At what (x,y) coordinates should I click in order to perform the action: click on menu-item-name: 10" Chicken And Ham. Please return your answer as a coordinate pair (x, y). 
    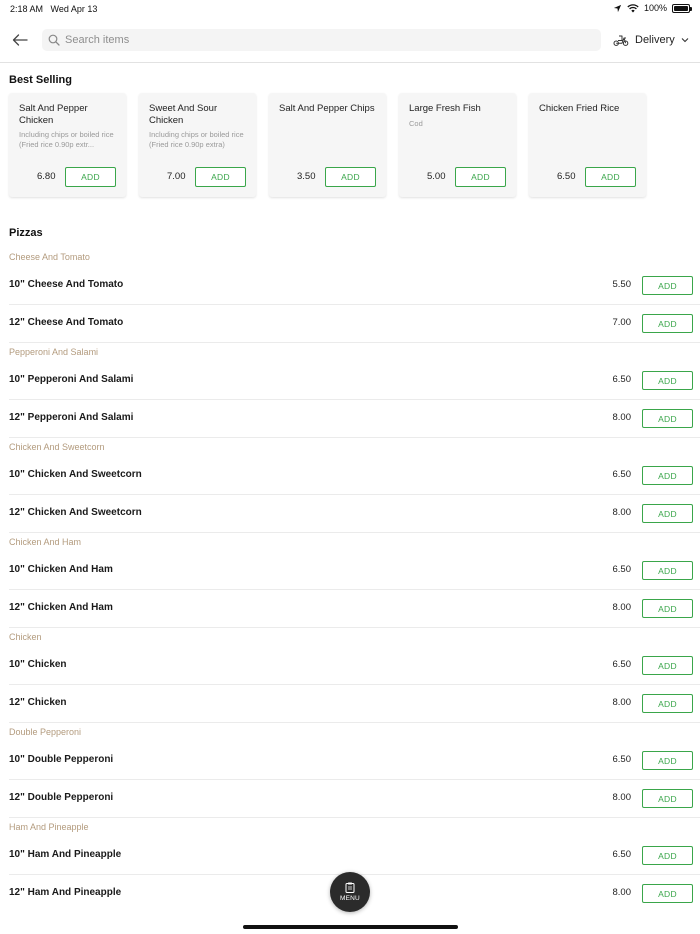
    Looking at the image, I should click on (61, 569).